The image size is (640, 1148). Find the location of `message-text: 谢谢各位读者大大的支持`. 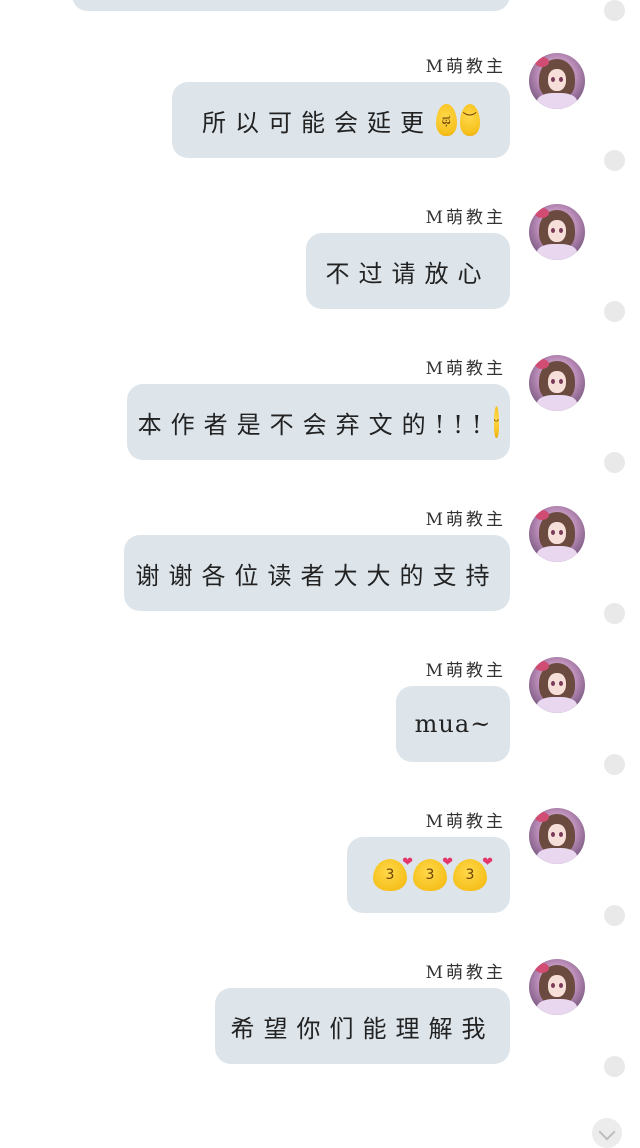

message-text: 谢谢各位读者大大的支持 is located at coordinates (317, 575).